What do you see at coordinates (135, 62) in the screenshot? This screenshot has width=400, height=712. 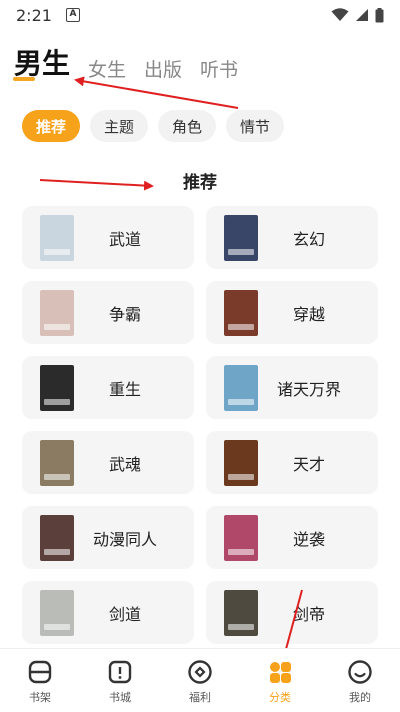 I see `channel-tabs: 男生 女生 出版 听书` at bounding box center [135, 62].